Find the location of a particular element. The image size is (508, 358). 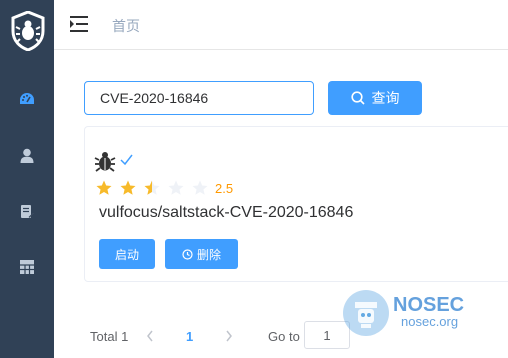

start-button-label: 启动 is located at coordinates (126, 254).